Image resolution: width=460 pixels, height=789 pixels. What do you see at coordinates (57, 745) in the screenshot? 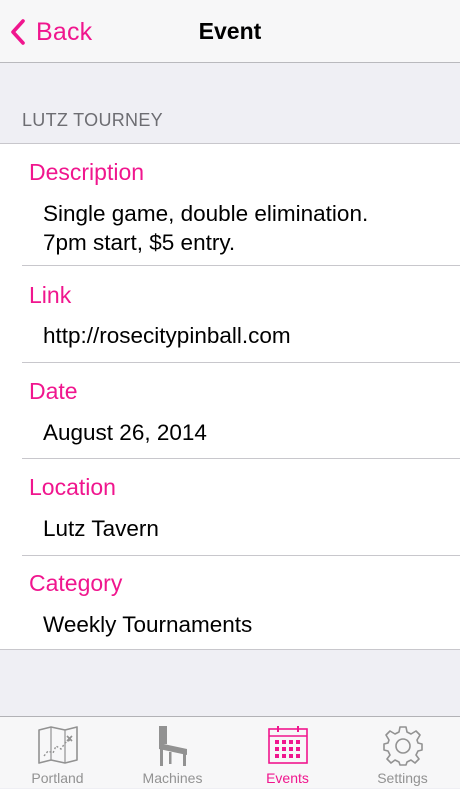
I see `map-icon` at bounding box center [57, 745].